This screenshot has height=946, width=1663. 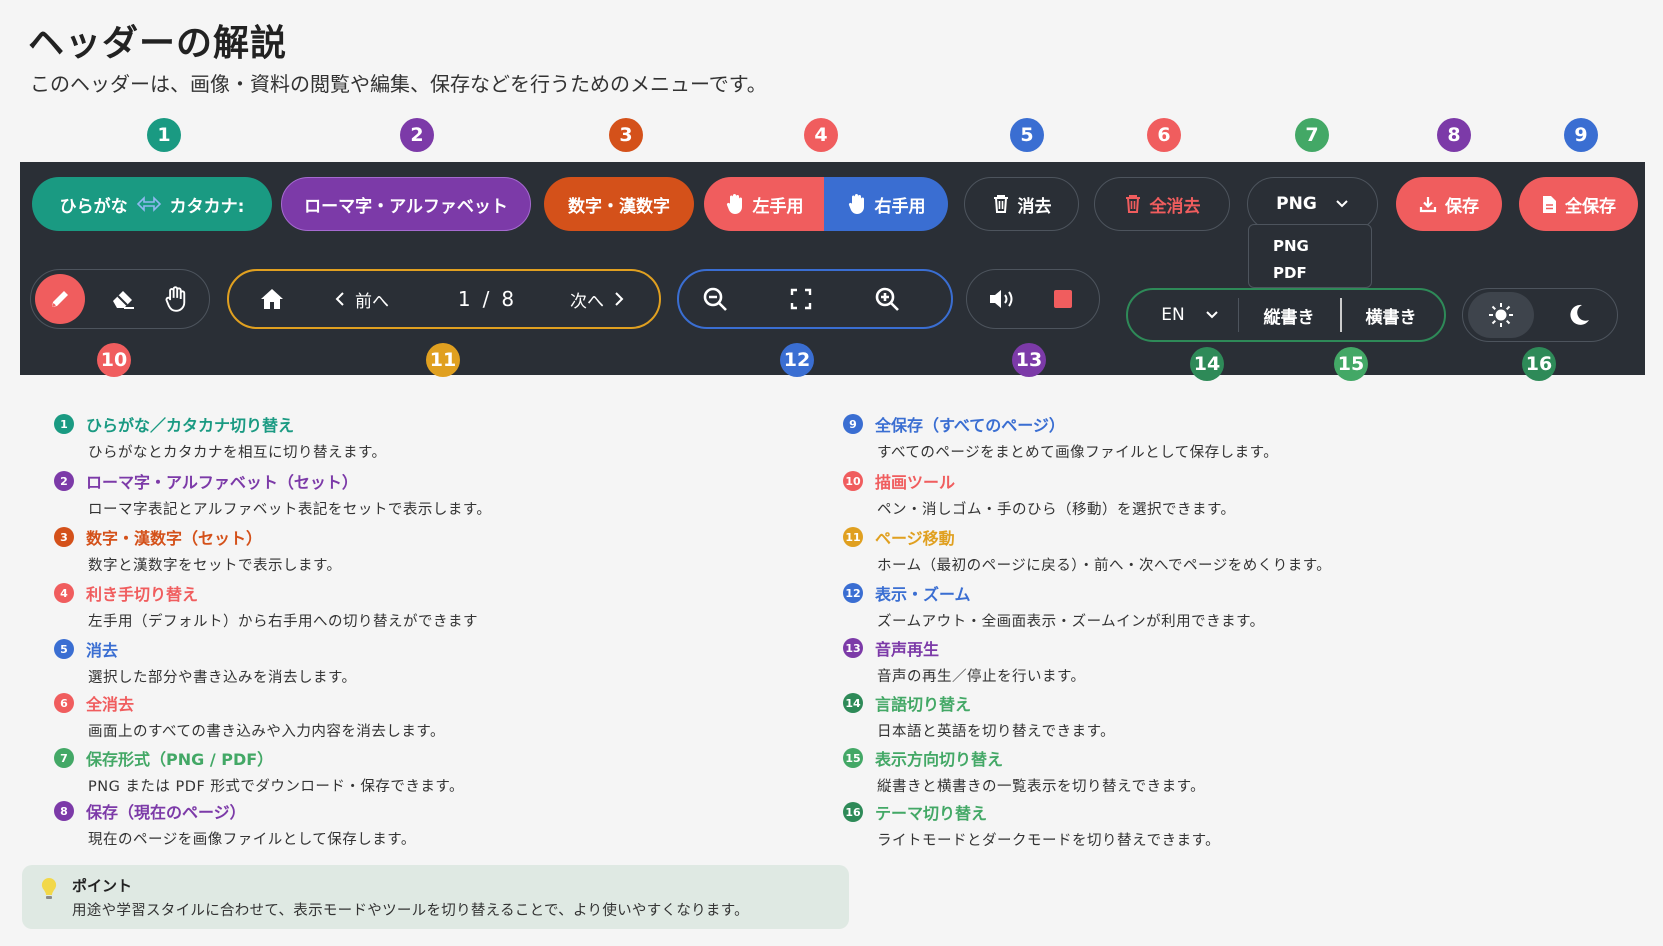 What do you see at coordinates (821, 135) in the screenshot?
I see `marker-4: 4` at bounding box center [821, 135].